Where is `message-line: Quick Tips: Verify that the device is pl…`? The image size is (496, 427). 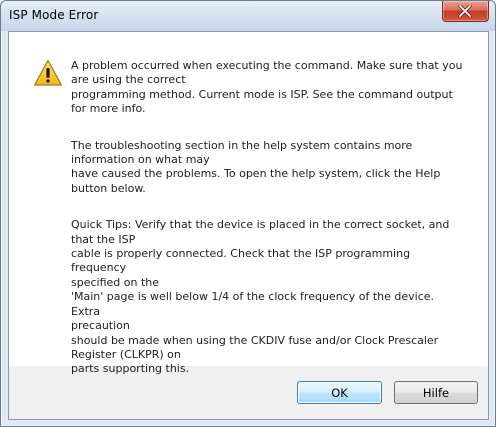 message-line: Quick Tips: Verify that the device is pl… is located at coordinates (260, 225).